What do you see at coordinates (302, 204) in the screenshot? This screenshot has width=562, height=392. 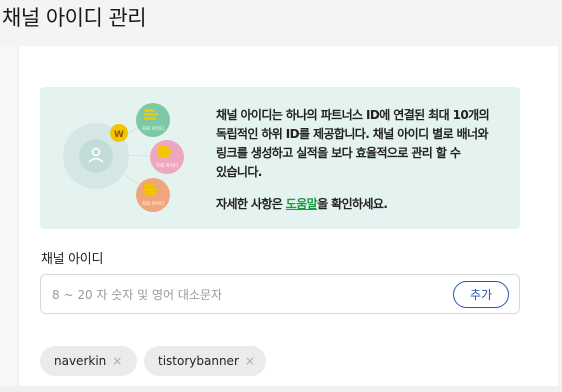 I see `help-link: 도움말` at bounding box center [302, 204].